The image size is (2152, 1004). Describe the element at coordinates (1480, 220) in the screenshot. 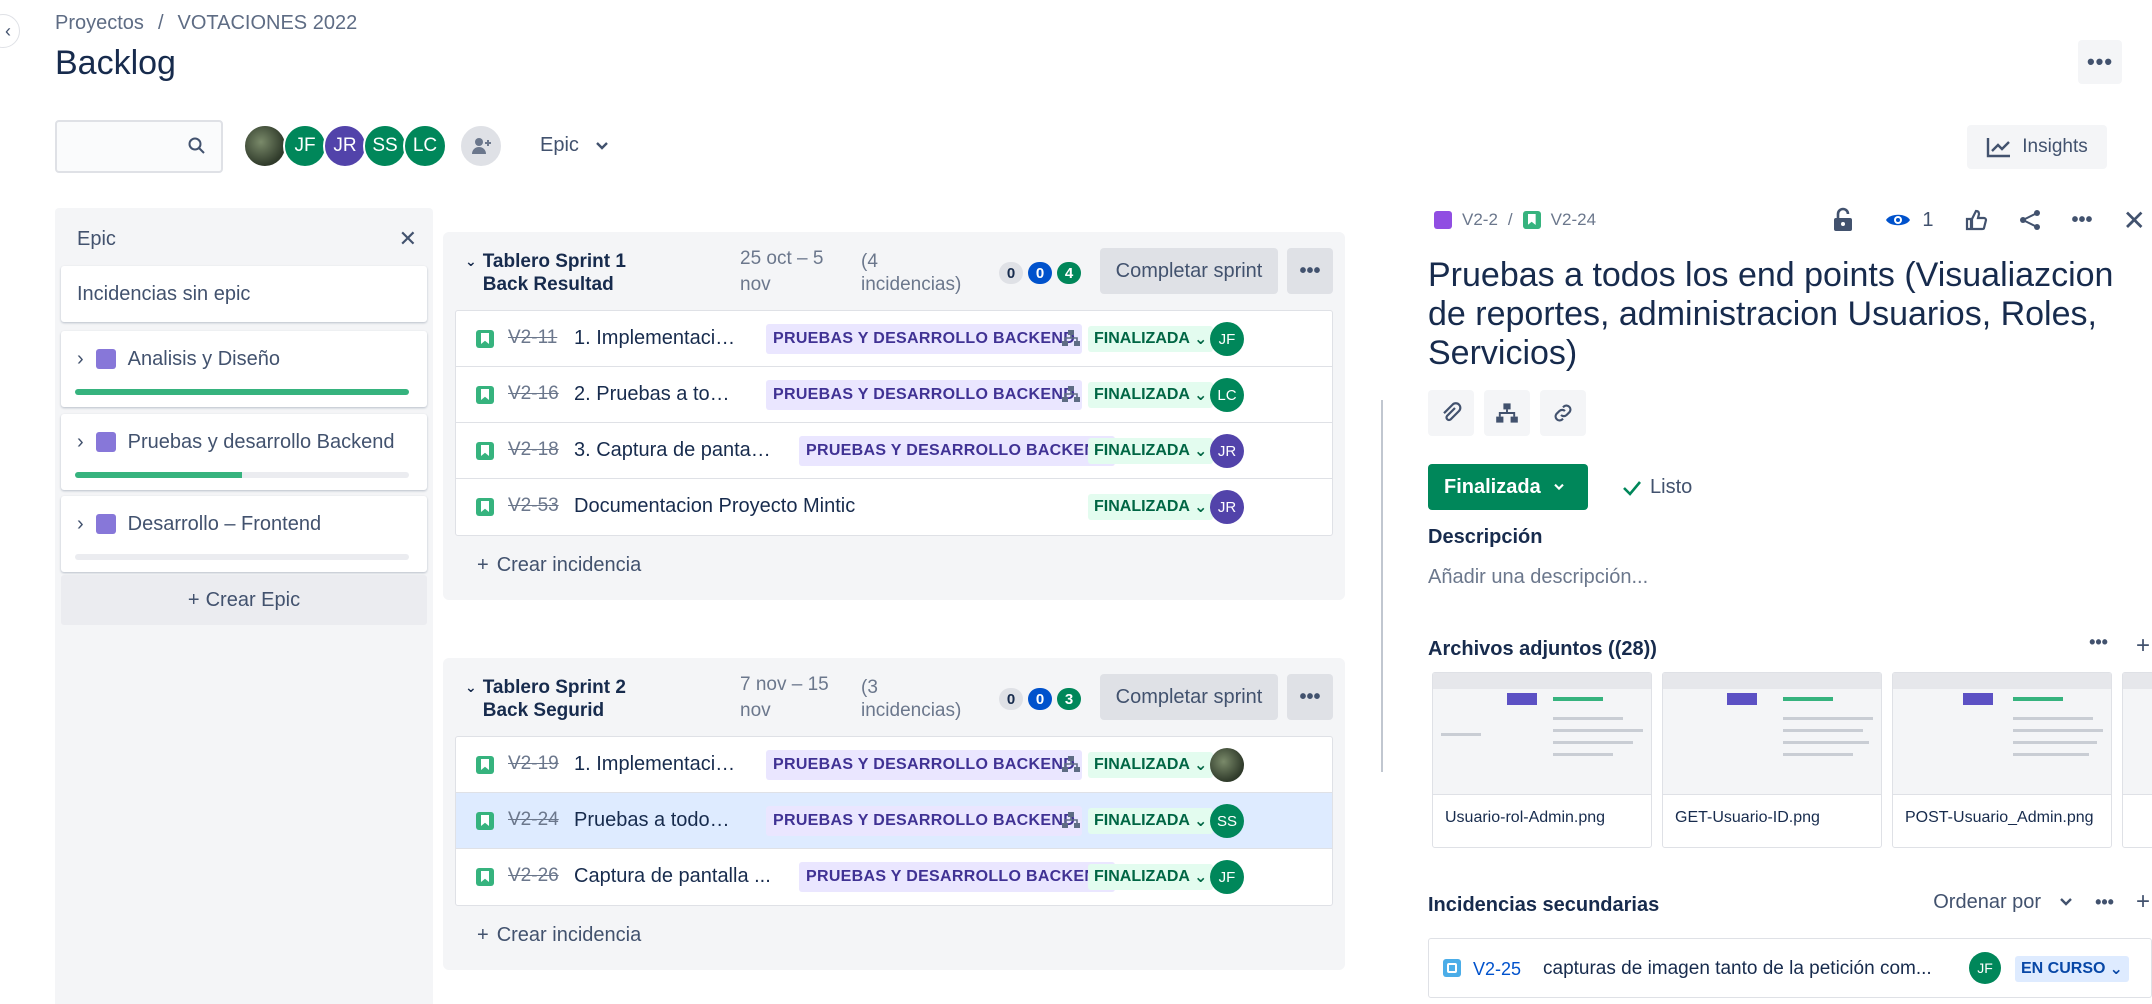

I see `parent-issue-key: V2-2` at that location.